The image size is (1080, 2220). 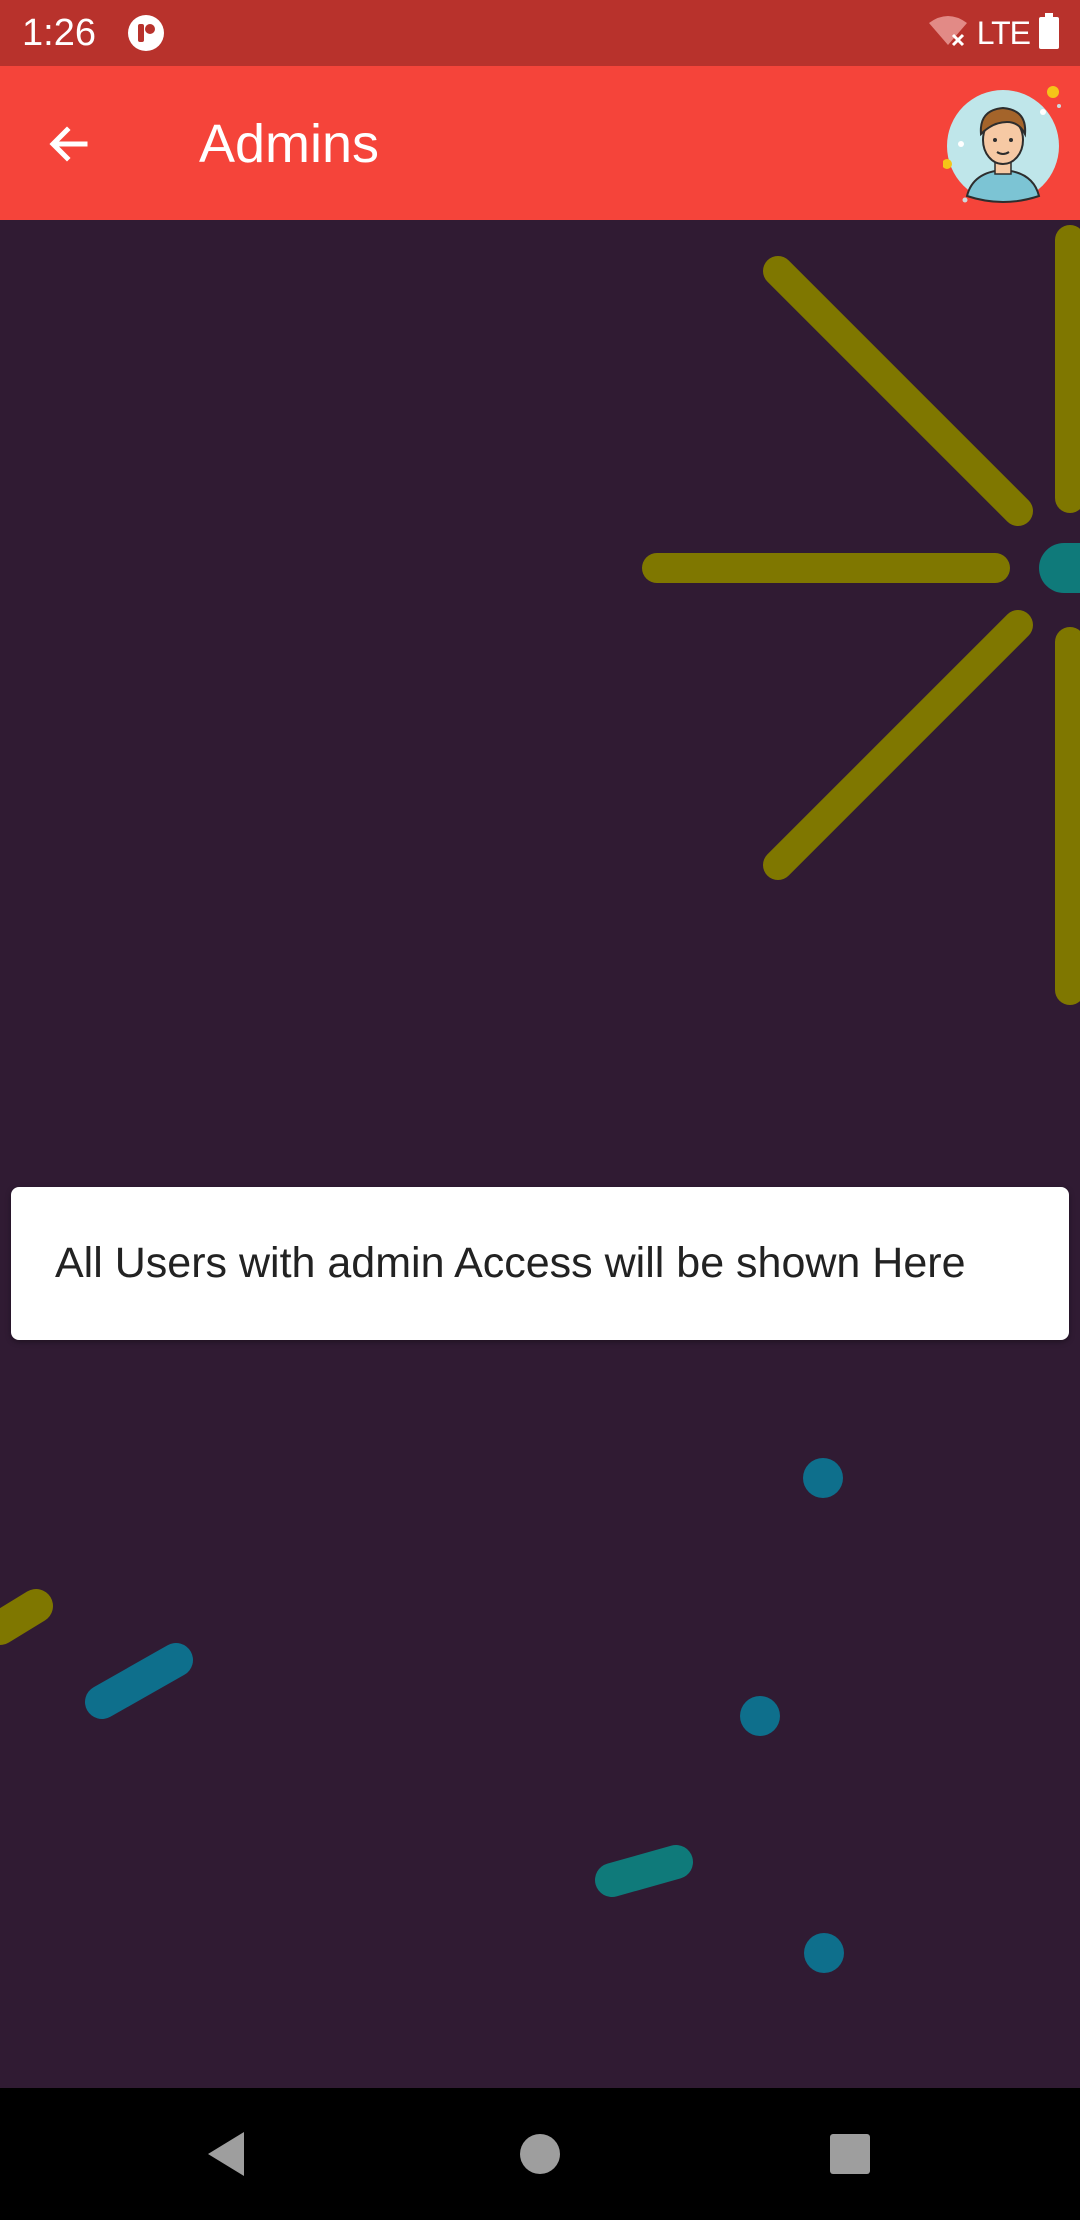 I want to click on battery-icon, so click(x=1049, y=33).